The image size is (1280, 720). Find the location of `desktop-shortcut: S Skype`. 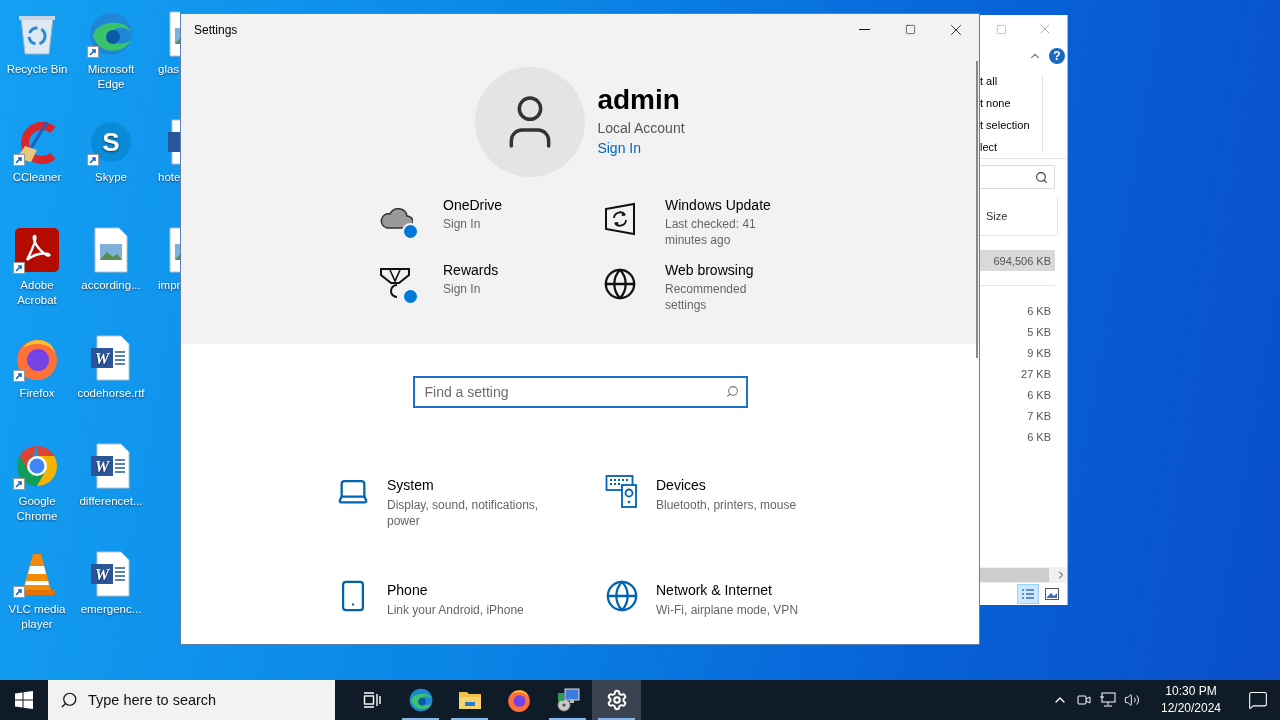

desktop-shortcut: S Skype is located at coordinates (111, 166).